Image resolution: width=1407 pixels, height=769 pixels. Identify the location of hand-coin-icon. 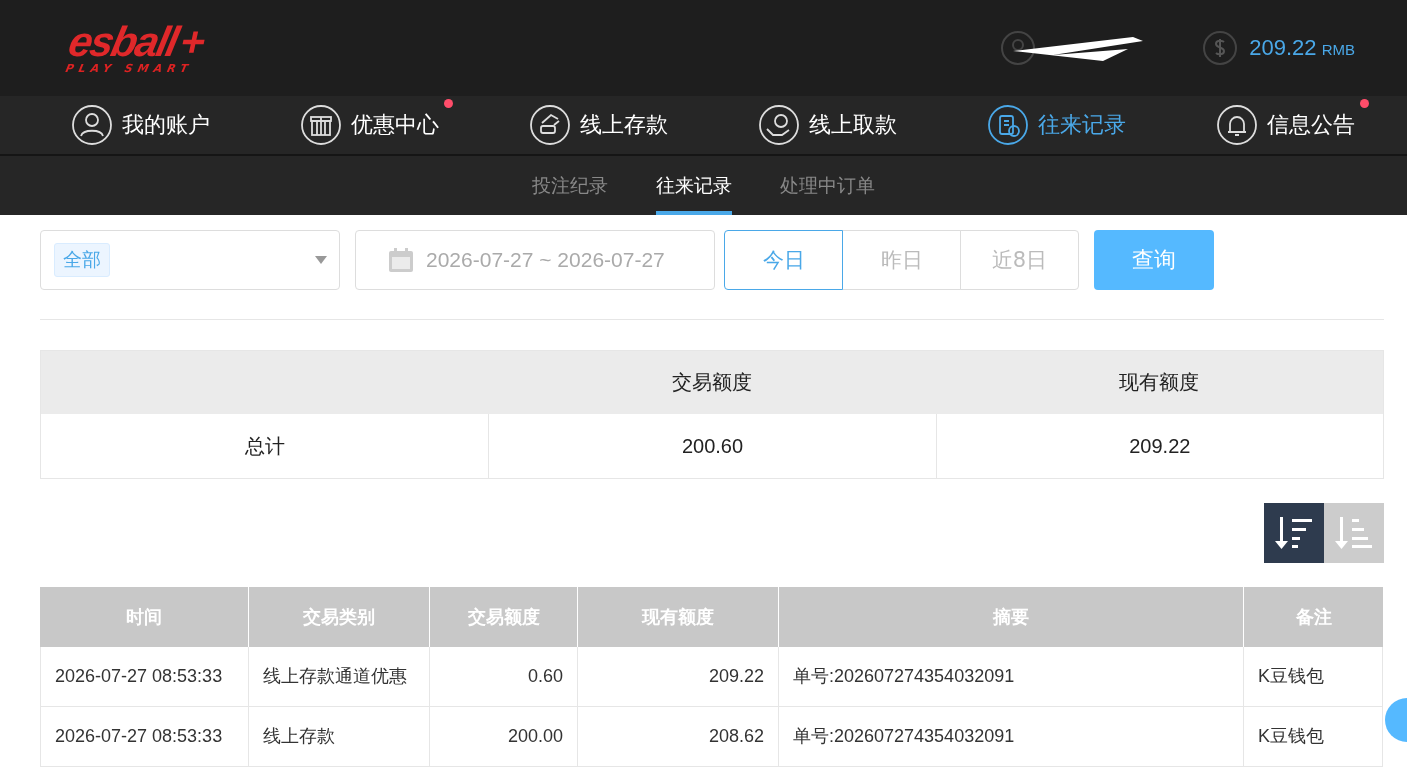
(779, 125).